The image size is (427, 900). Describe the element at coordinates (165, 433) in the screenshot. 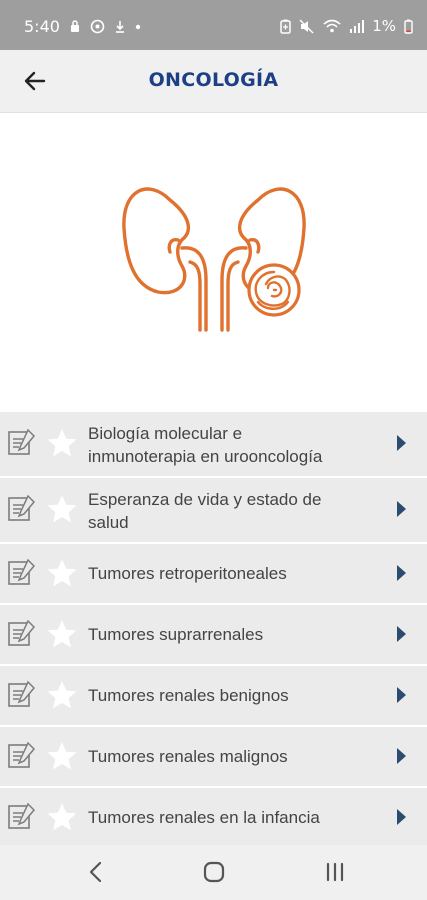

I see `topic-label-line: Biología molecular e` at that location.